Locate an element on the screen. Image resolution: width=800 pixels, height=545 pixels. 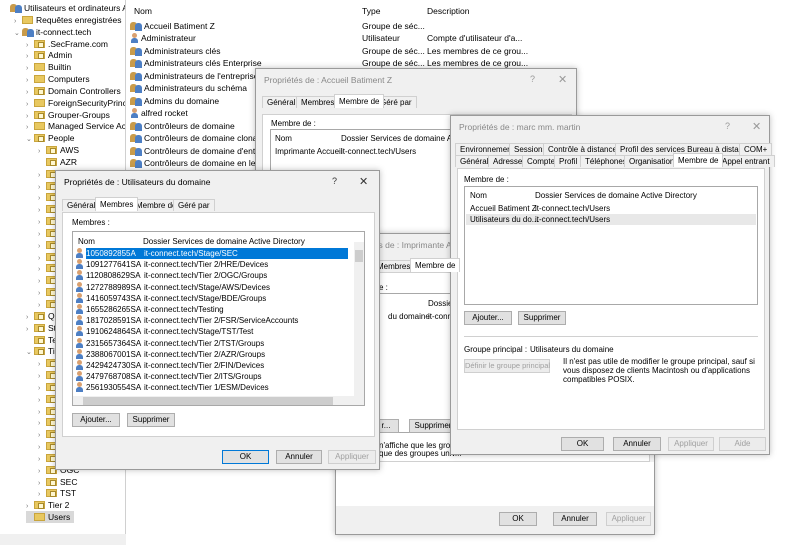
tree-item: › Admin is located at coordinates (49, 55).